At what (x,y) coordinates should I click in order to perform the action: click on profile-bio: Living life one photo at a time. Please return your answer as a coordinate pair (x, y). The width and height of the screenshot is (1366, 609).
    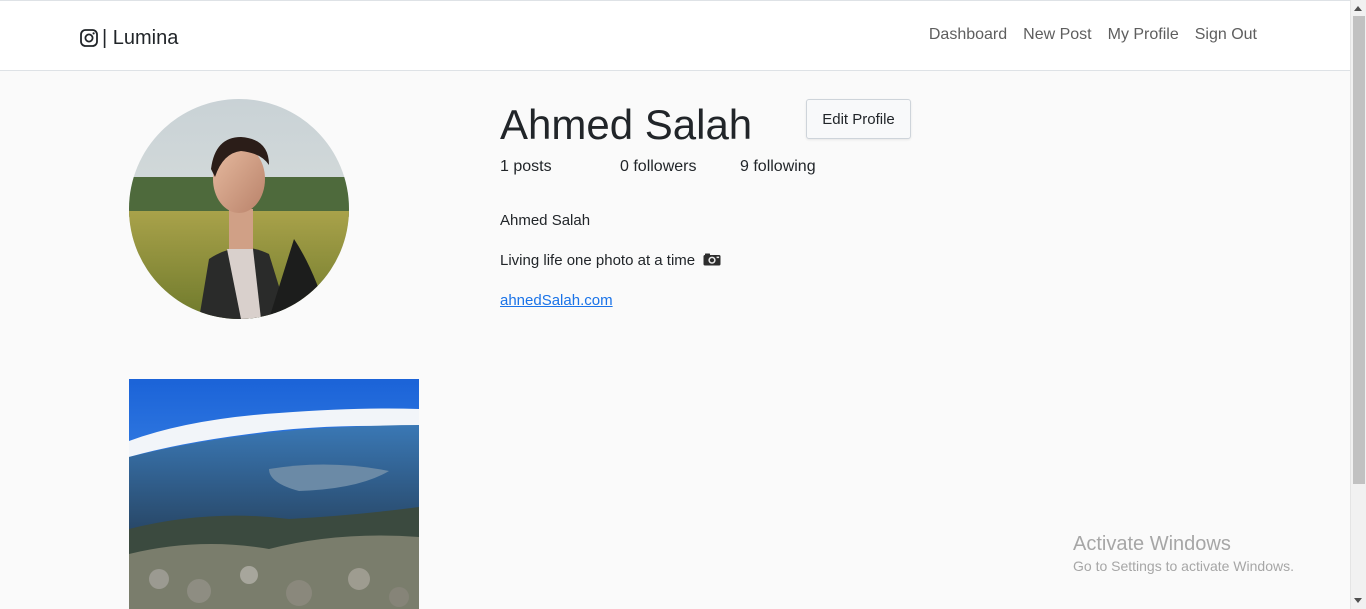
    Looking at the image, I should click on (610, 260).